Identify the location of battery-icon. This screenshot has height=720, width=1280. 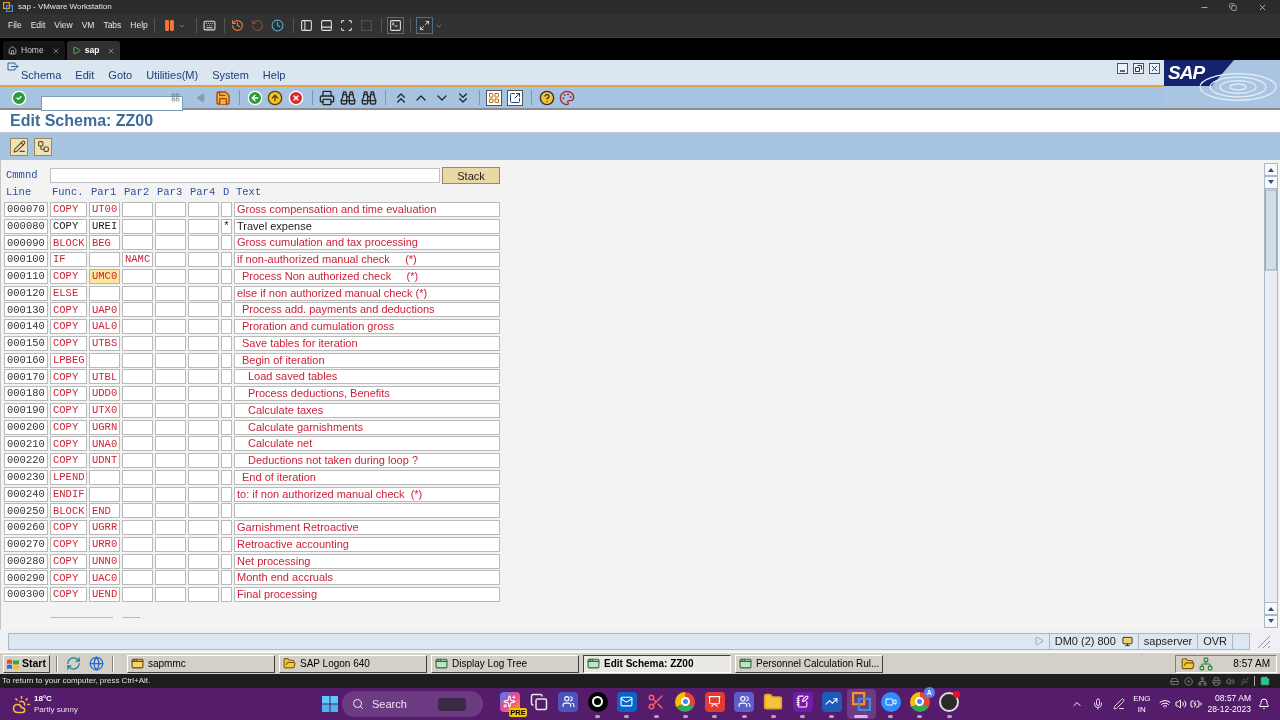
(1195, 704).